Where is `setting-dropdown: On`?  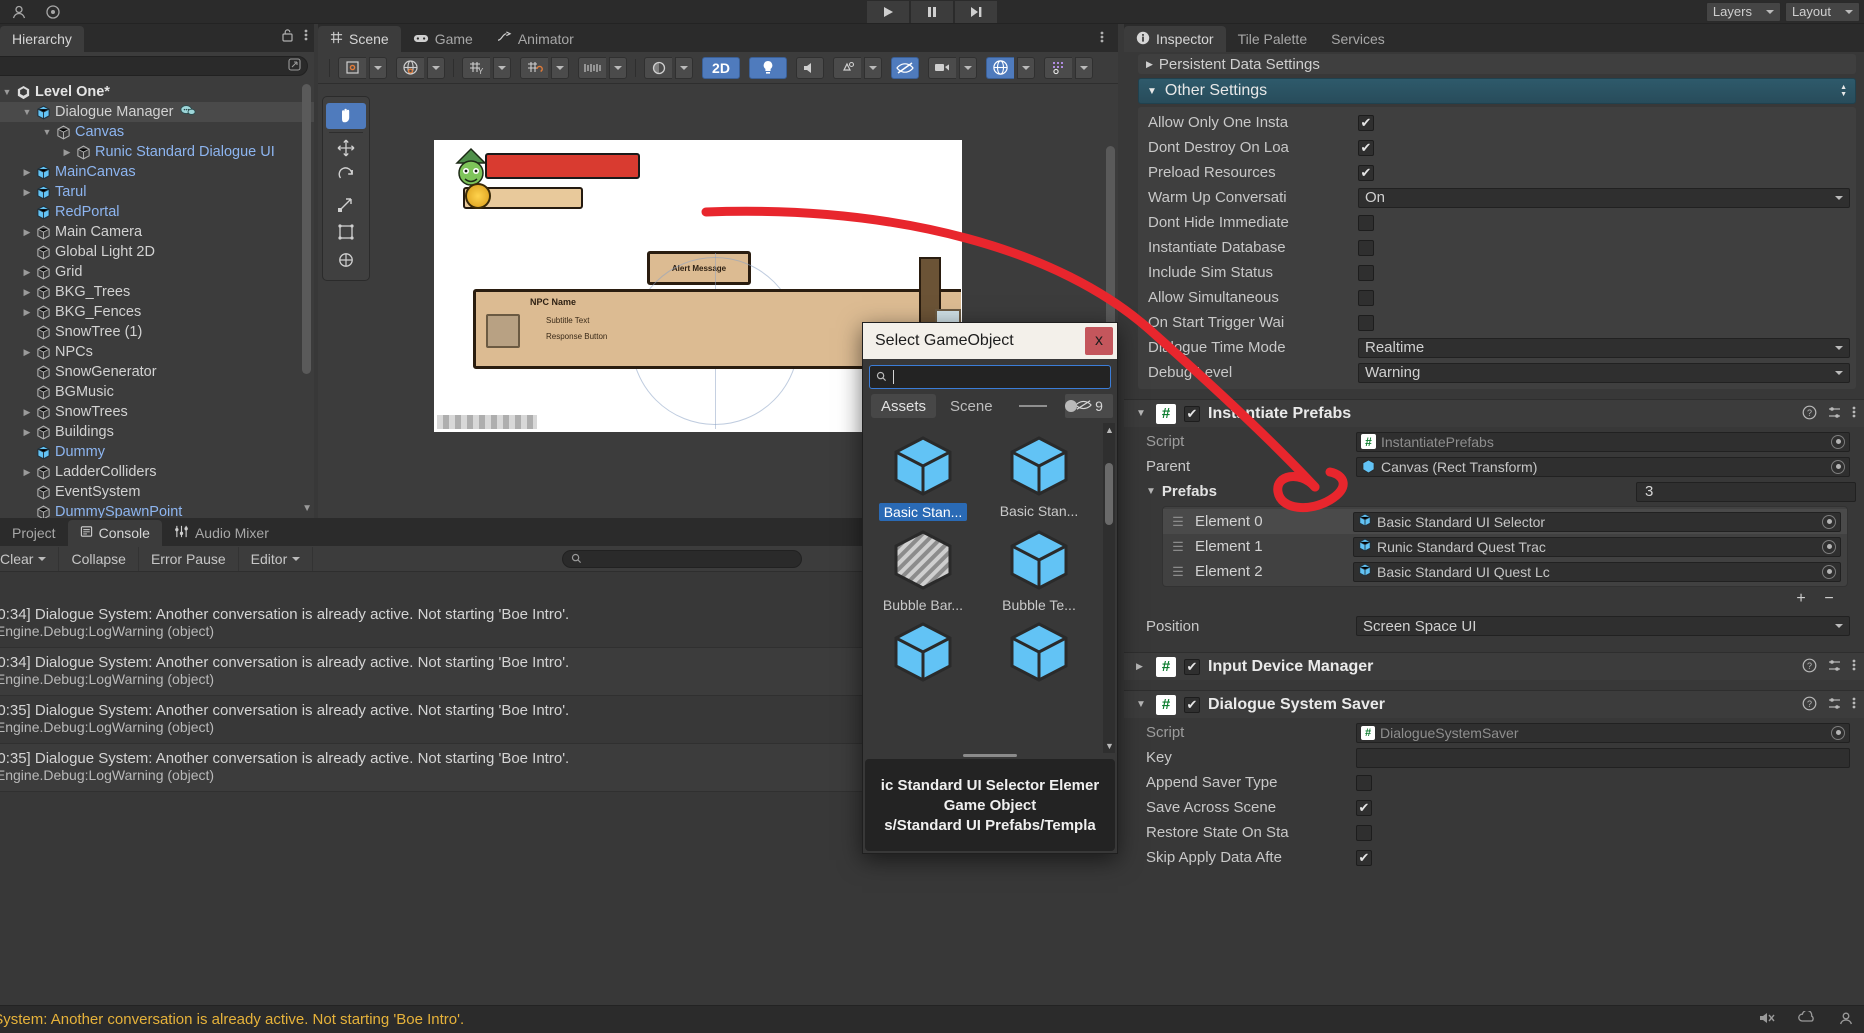 setting-dropdown: On is located at coordinates (1604, 197).